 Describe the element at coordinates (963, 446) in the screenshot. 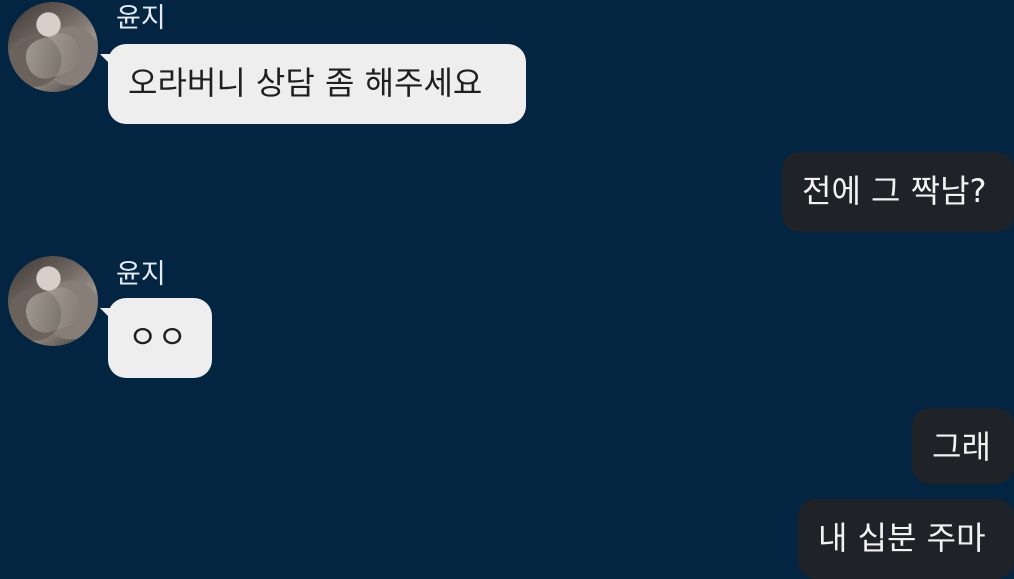

I see `outgoing-message-bubble: 그래` at that location.